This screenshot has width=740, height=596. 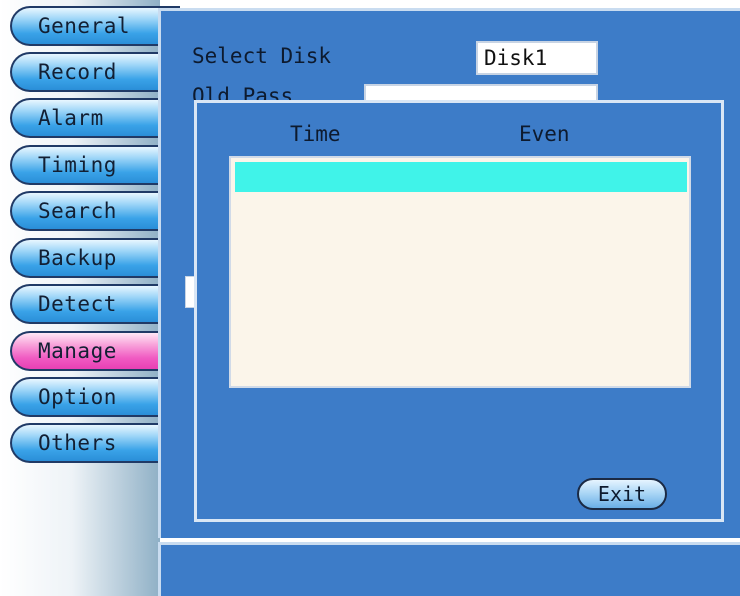 What do you see at coordinates (77, 211) in the screenshot?
I see `nav-item-label: Search` at bounding box center [77, 211].